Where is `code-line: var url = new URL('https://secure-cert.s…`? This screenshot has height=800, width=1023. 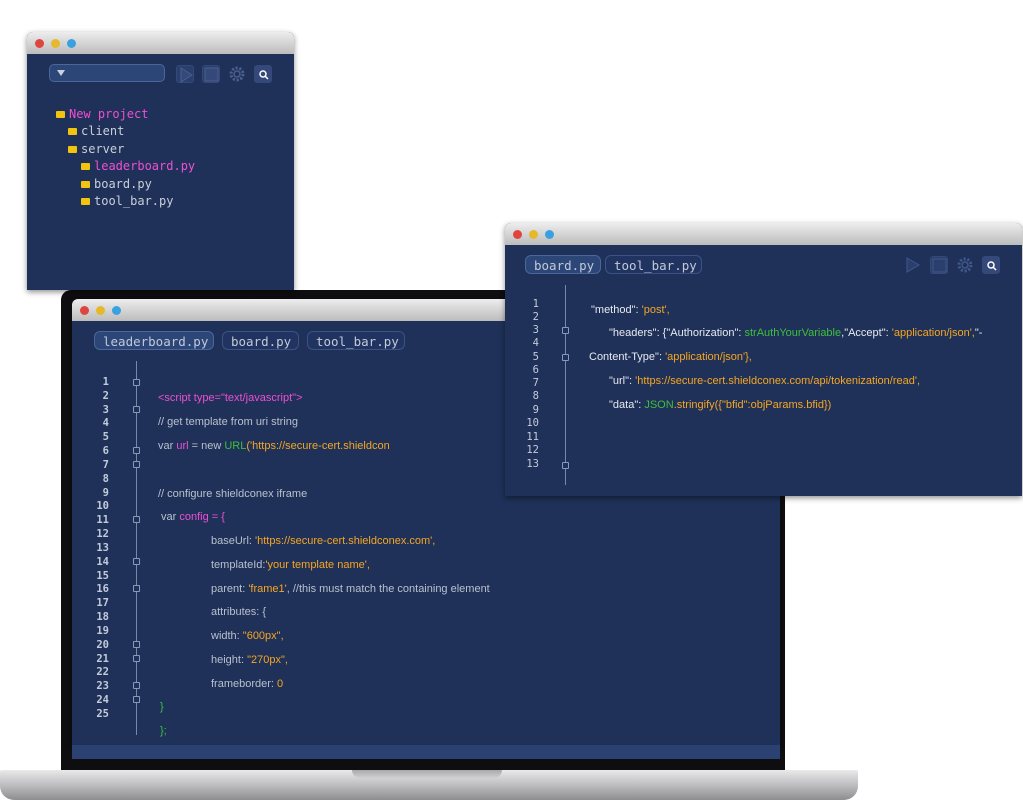 code-line: var url = new URL('https://secure-cert.s… is located at coordinates (274, 446).